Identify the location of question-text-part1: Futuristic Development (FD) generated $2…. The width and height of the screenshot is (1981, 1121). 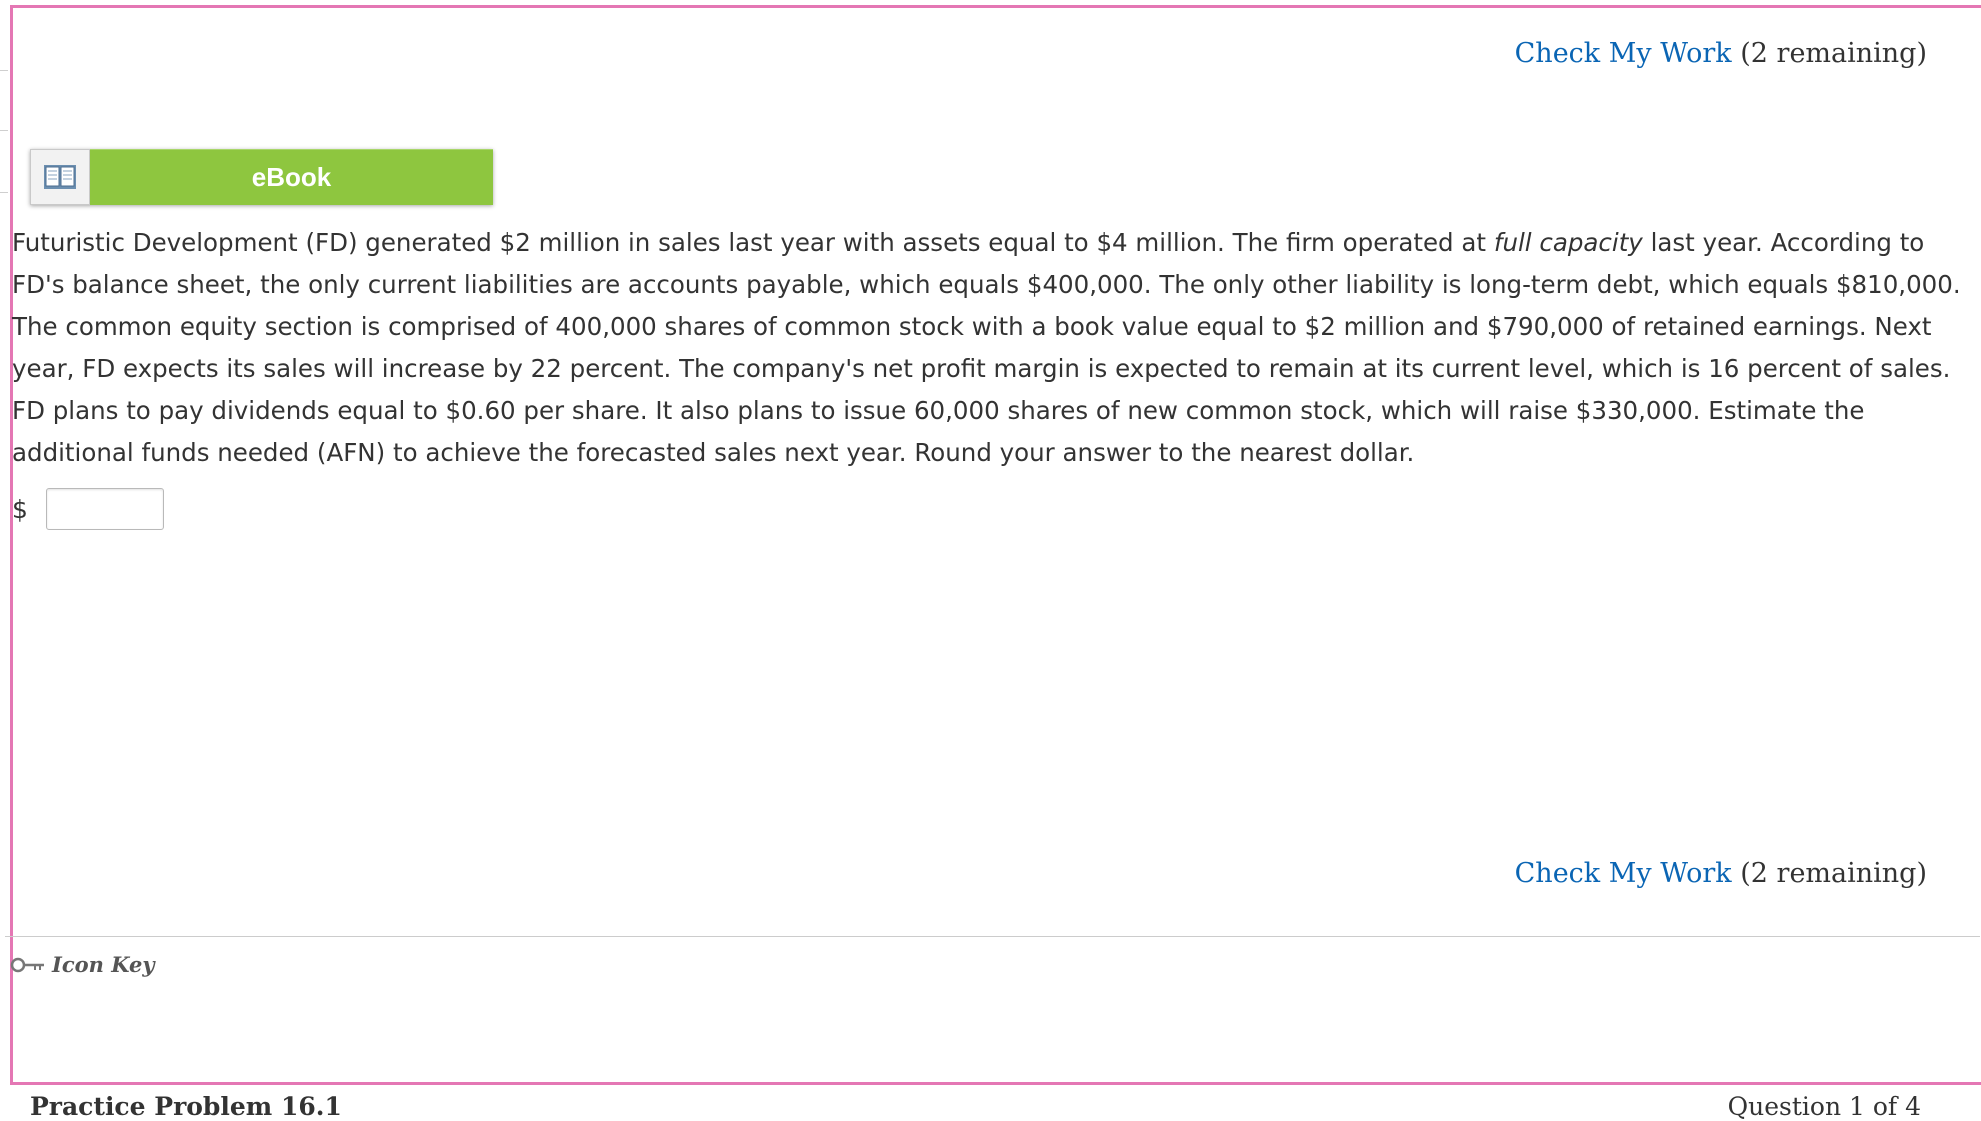
(753, 242).